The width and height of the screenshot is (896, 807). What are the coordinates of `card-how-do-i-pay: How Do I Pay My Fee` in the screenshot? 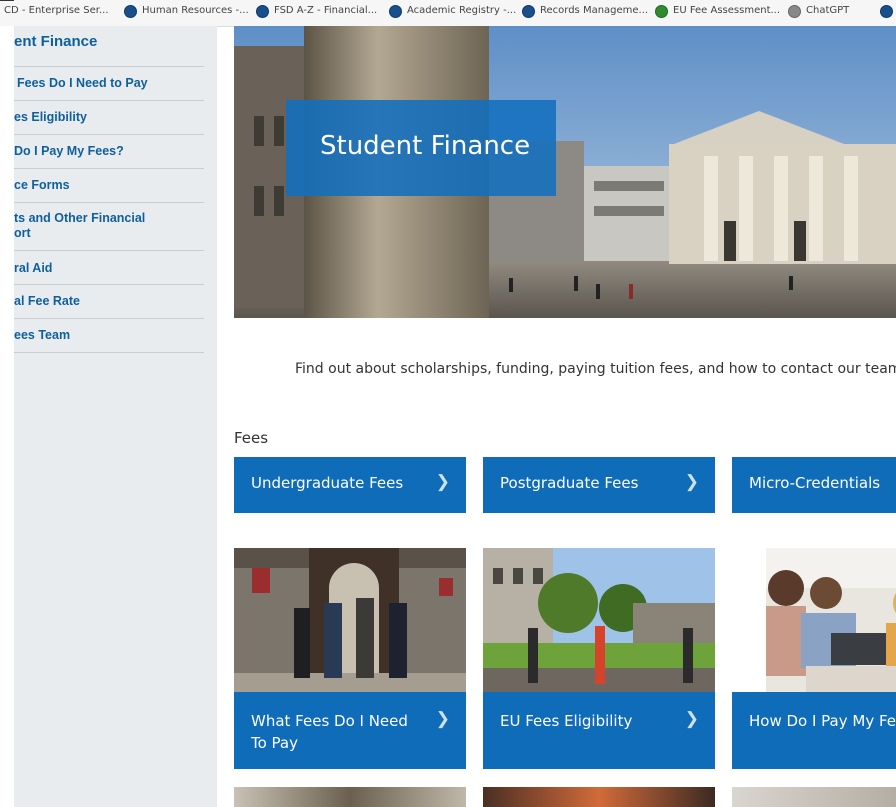 It's located at (814, 658).